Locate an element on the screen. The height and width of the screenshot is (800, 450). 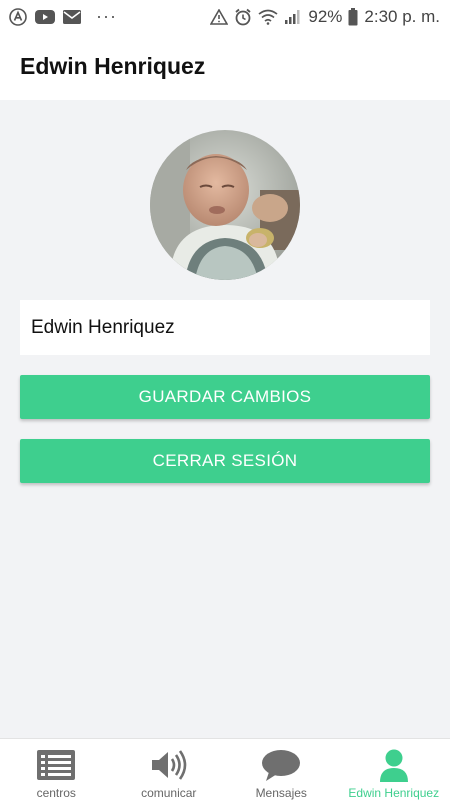
page-title: Edwin Henriquez is located at coordinates (113, 66).